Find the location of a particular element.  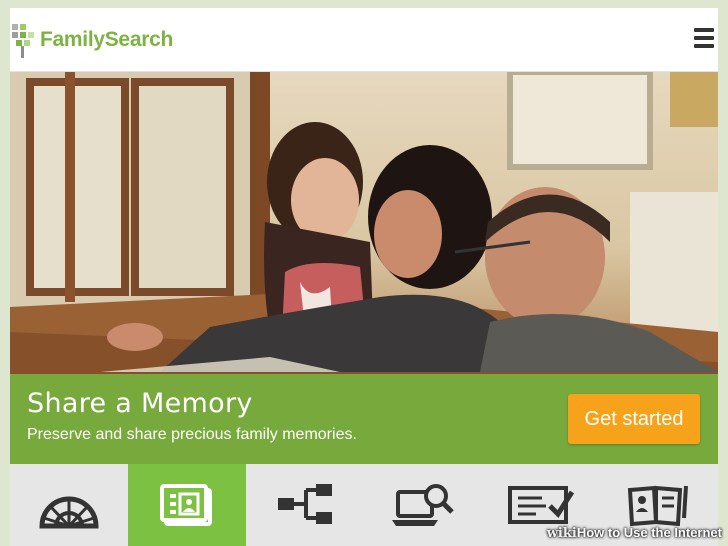

menu-button is located at coordinates (704, 39).